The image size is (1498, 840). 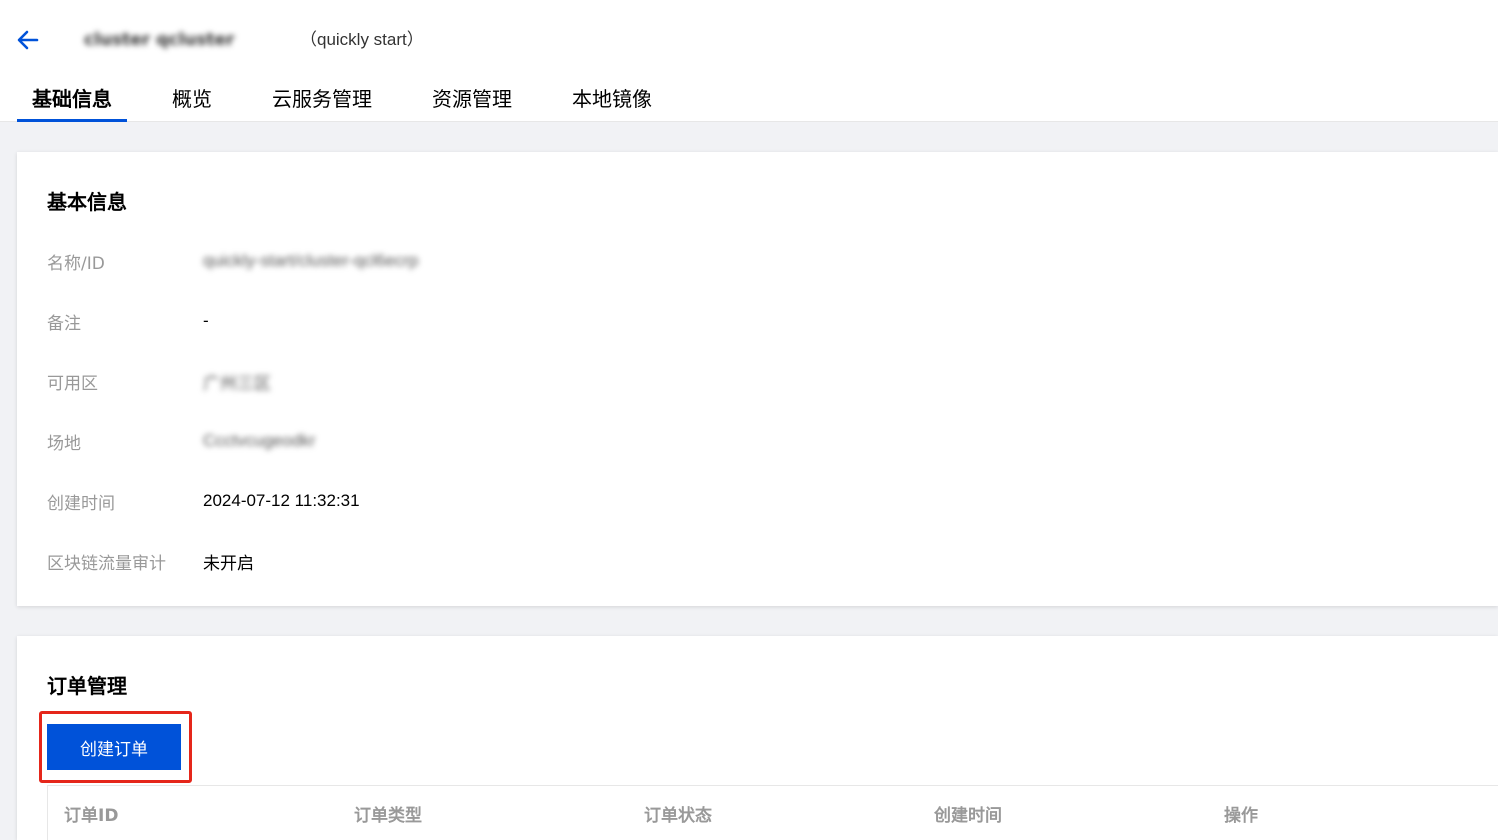 I want to click on info-label: 场地, so click(x=64, y=443).